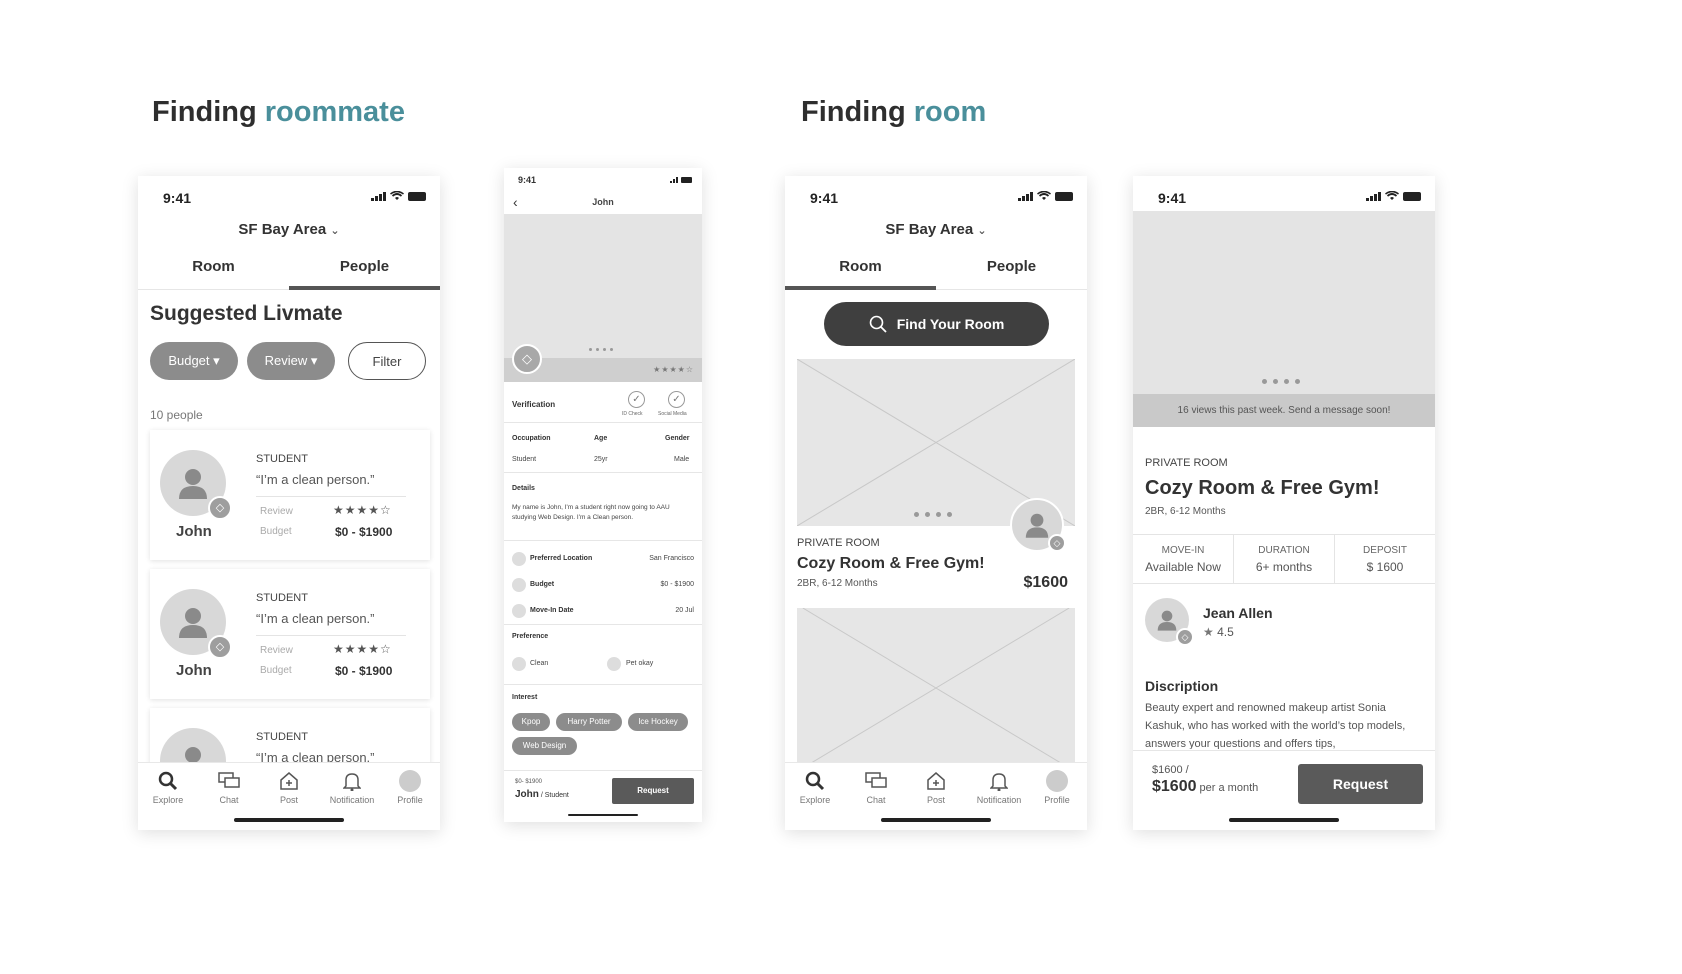 The image size is (1682, 974). Describe the element at coordinates (673, 369) in the screenshot. I see `rating-stars-icon: ★★★★☆` at that location.